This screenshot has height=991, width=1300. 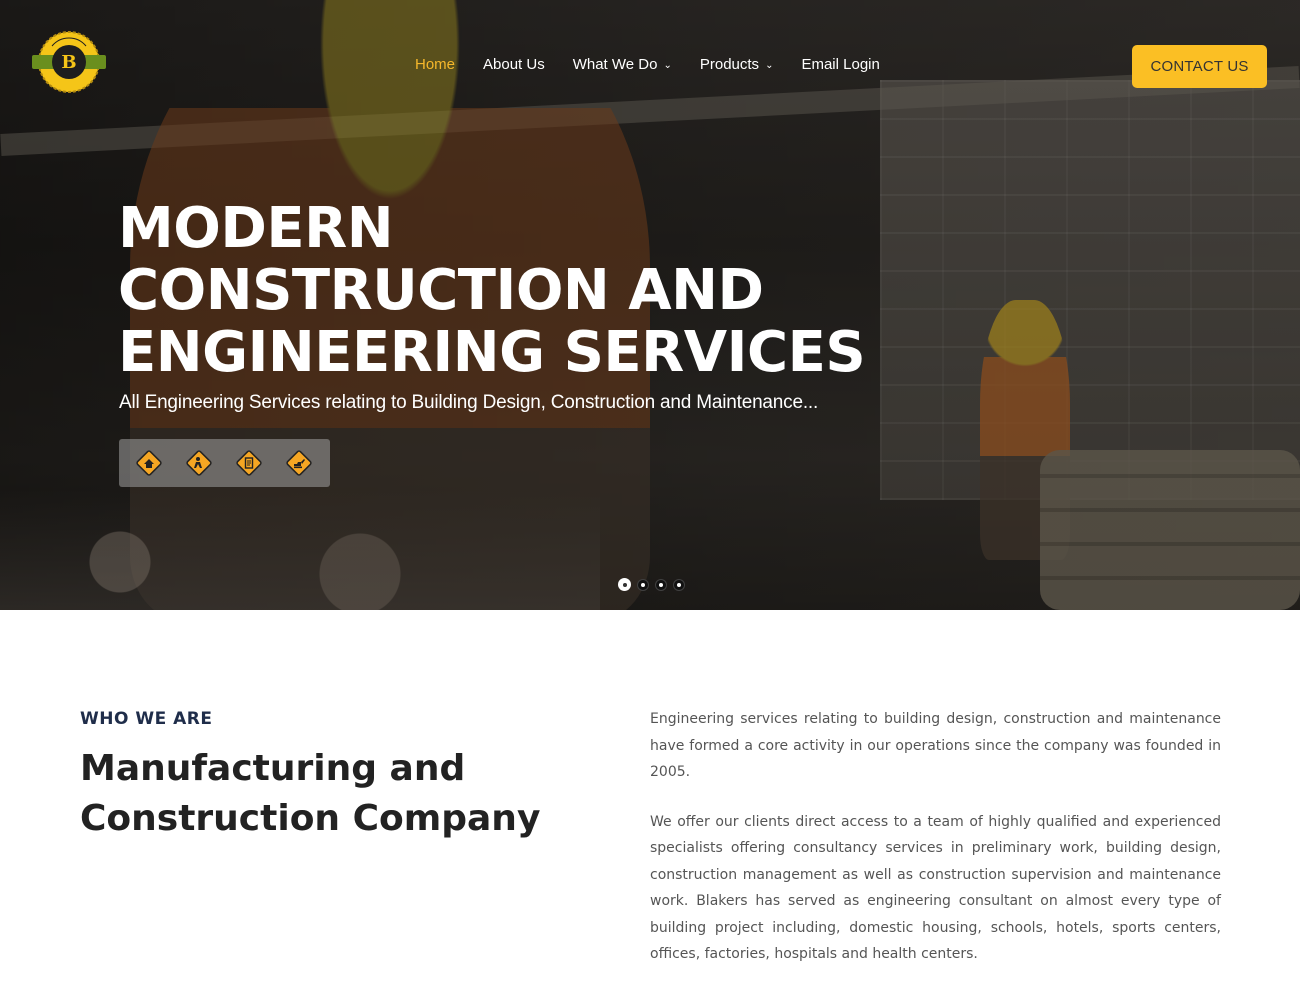 I want to click on document-warning-icon, so click(x=249, y=463).